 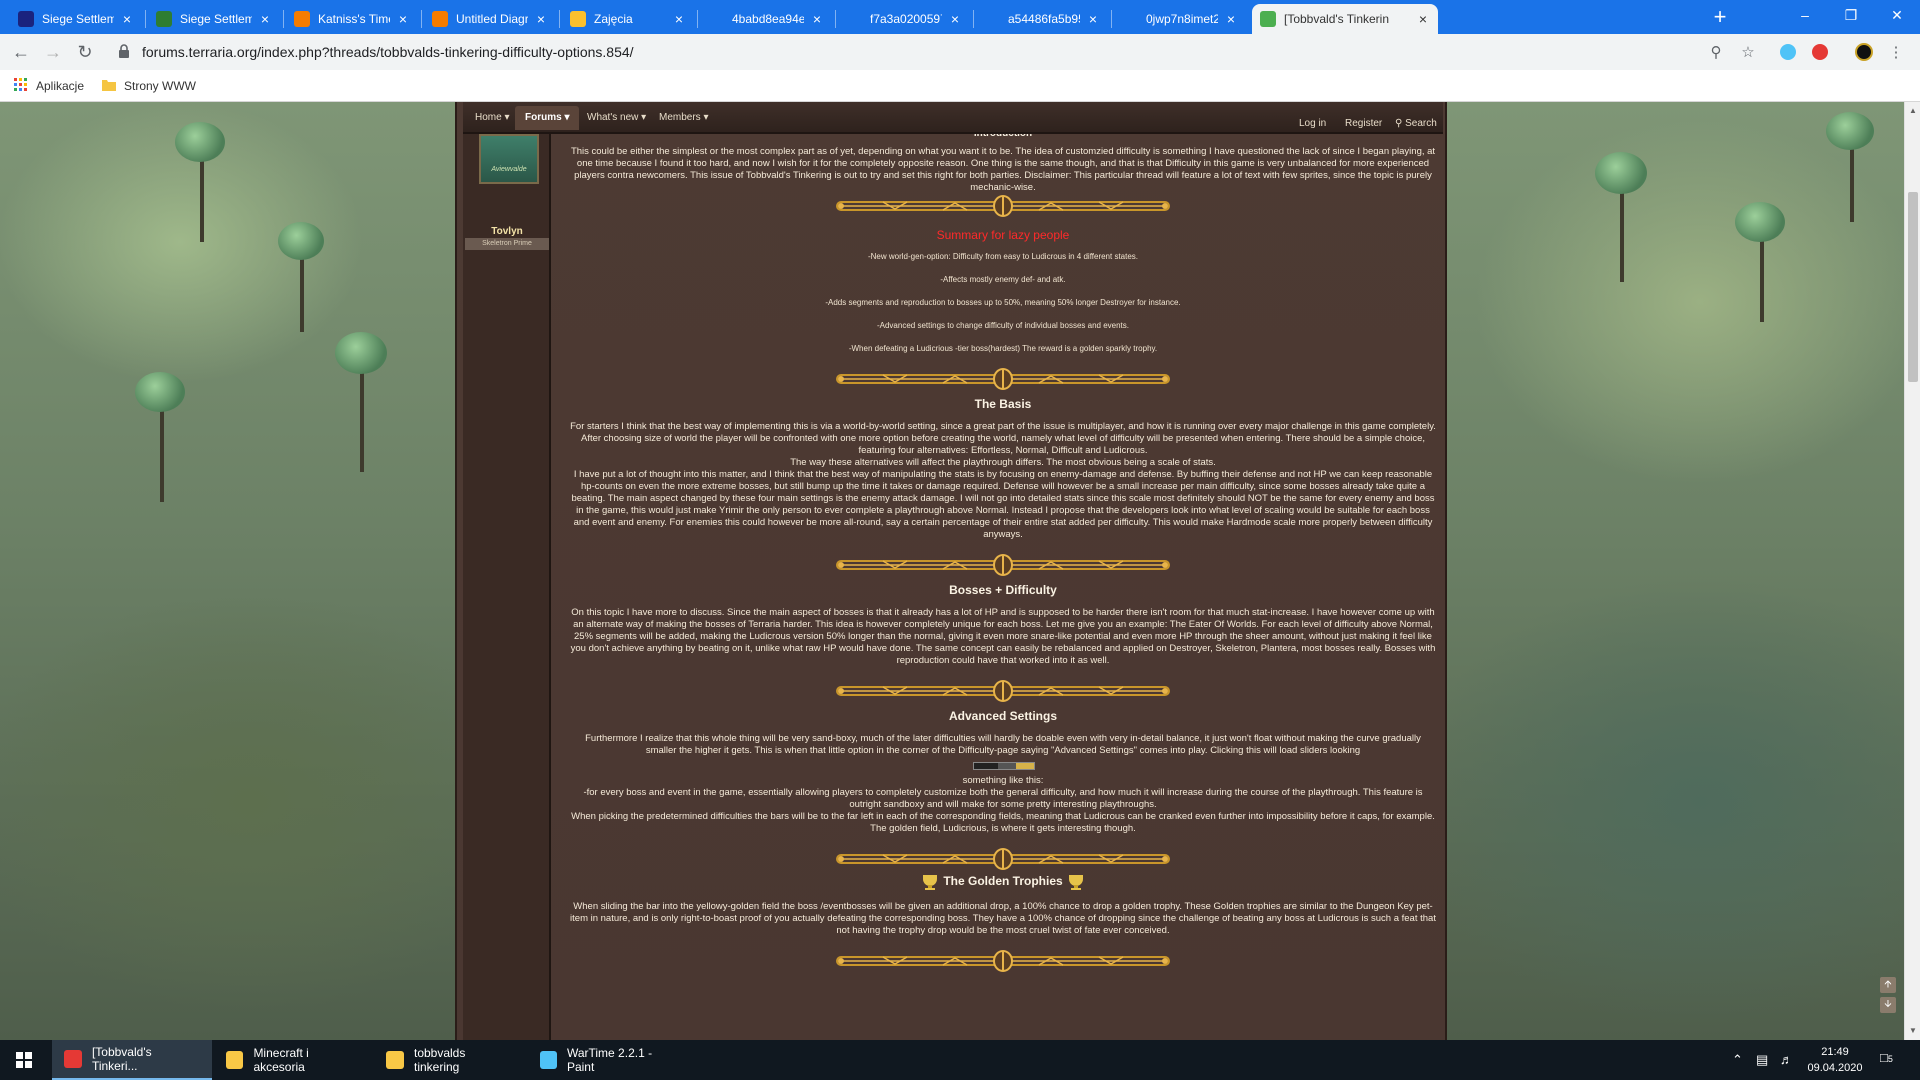 I want to click on new-tab-button: +, so click(x=1720, y=18).